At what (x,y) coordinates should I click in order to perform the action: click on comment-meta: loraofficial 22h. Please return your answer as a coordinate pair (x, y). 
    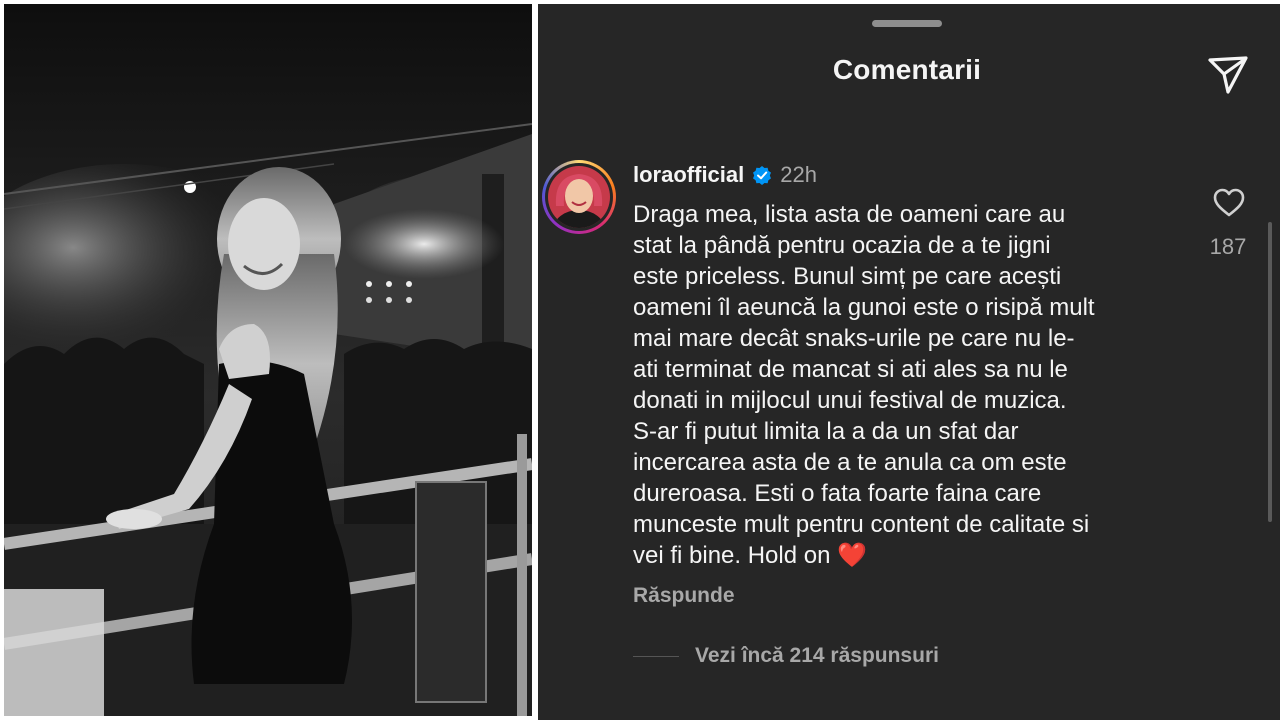
    Looking at the image, I should click on (725, 175).